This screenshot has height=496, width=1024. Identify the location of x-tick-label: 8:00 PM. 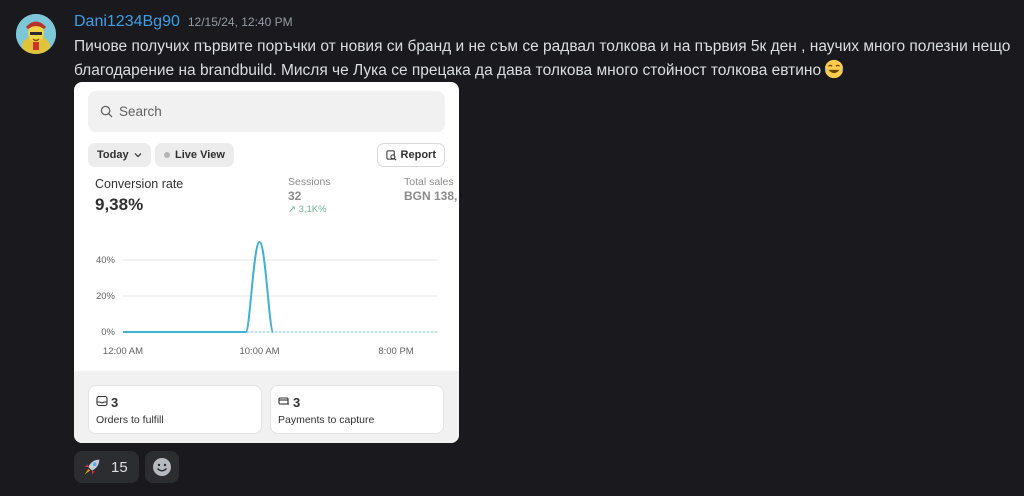
(395, 351).